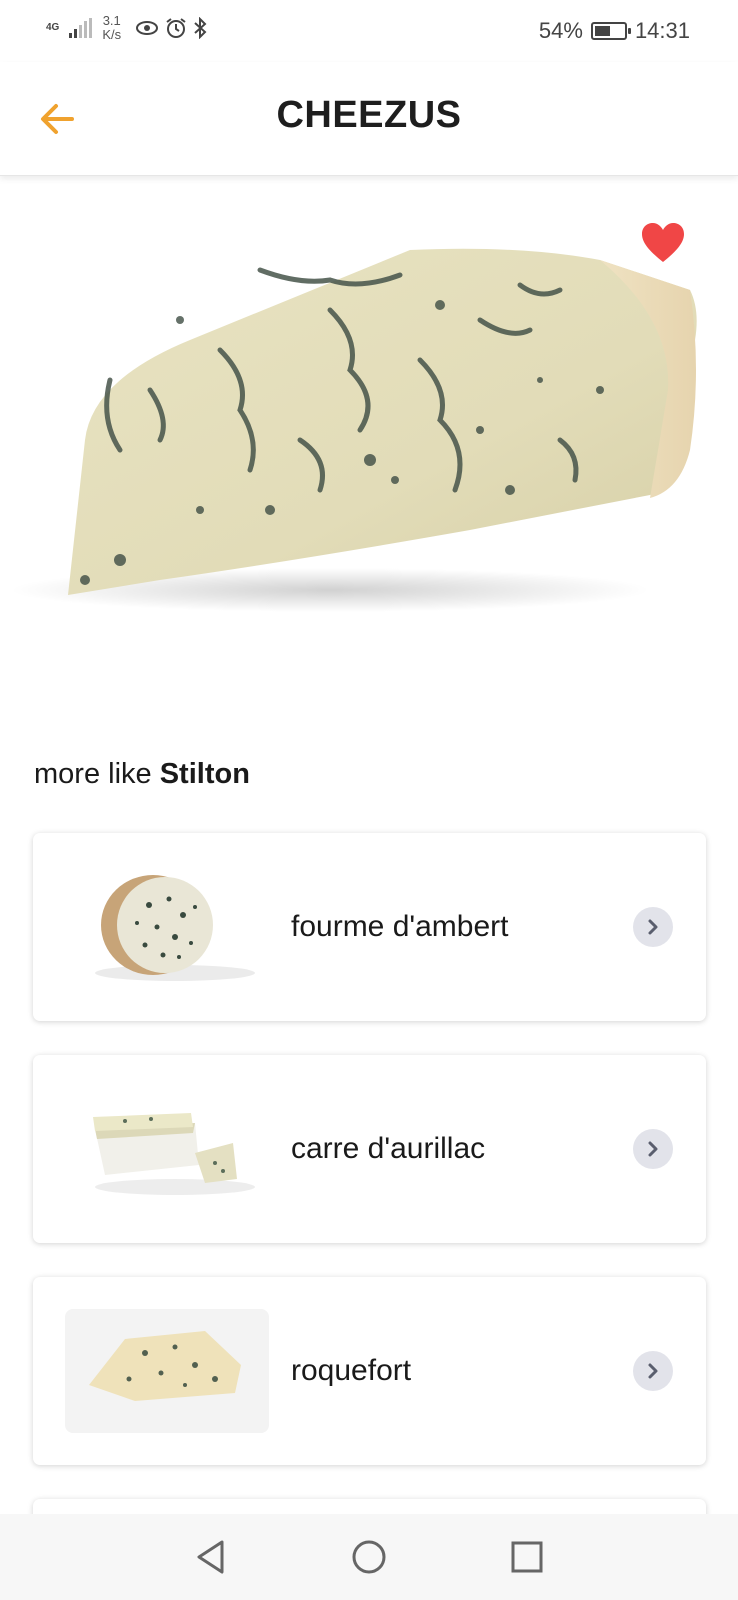 This screenshot has height=1600, width=738. I want to click on app-bar: CHEEZUS, so click(369, 119).